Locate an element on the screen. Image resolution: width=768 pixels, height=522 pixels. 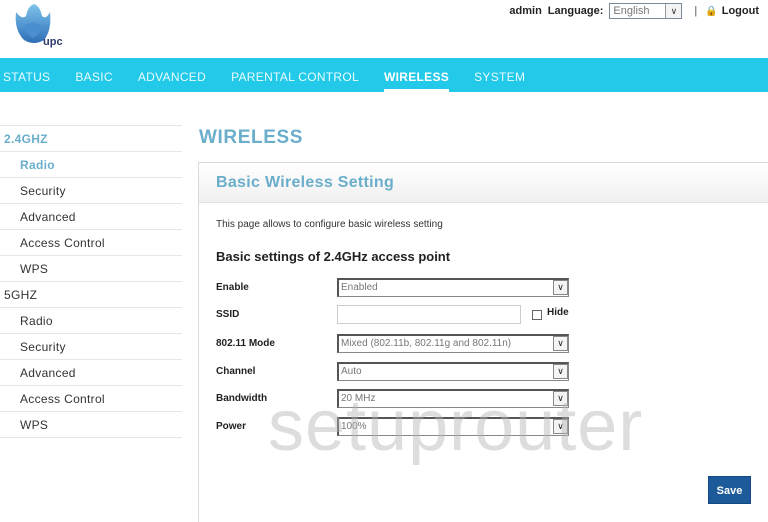
channel-row: Channel Auto ∨ is located at coordinates (396, 371).